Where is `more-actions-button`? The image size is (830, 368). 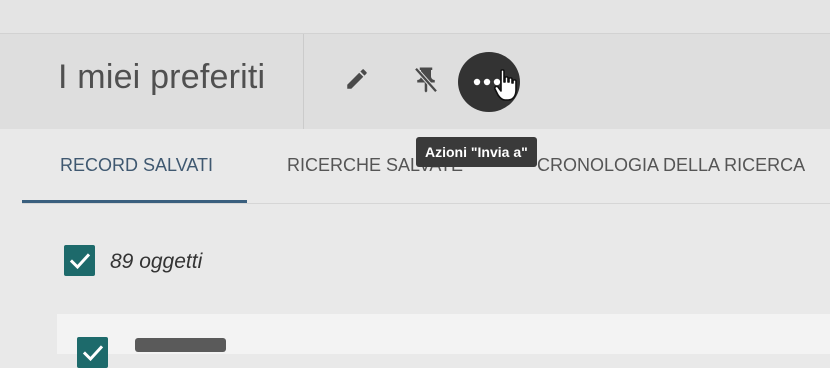 more-actions-button is located at coordinates (489, 82).